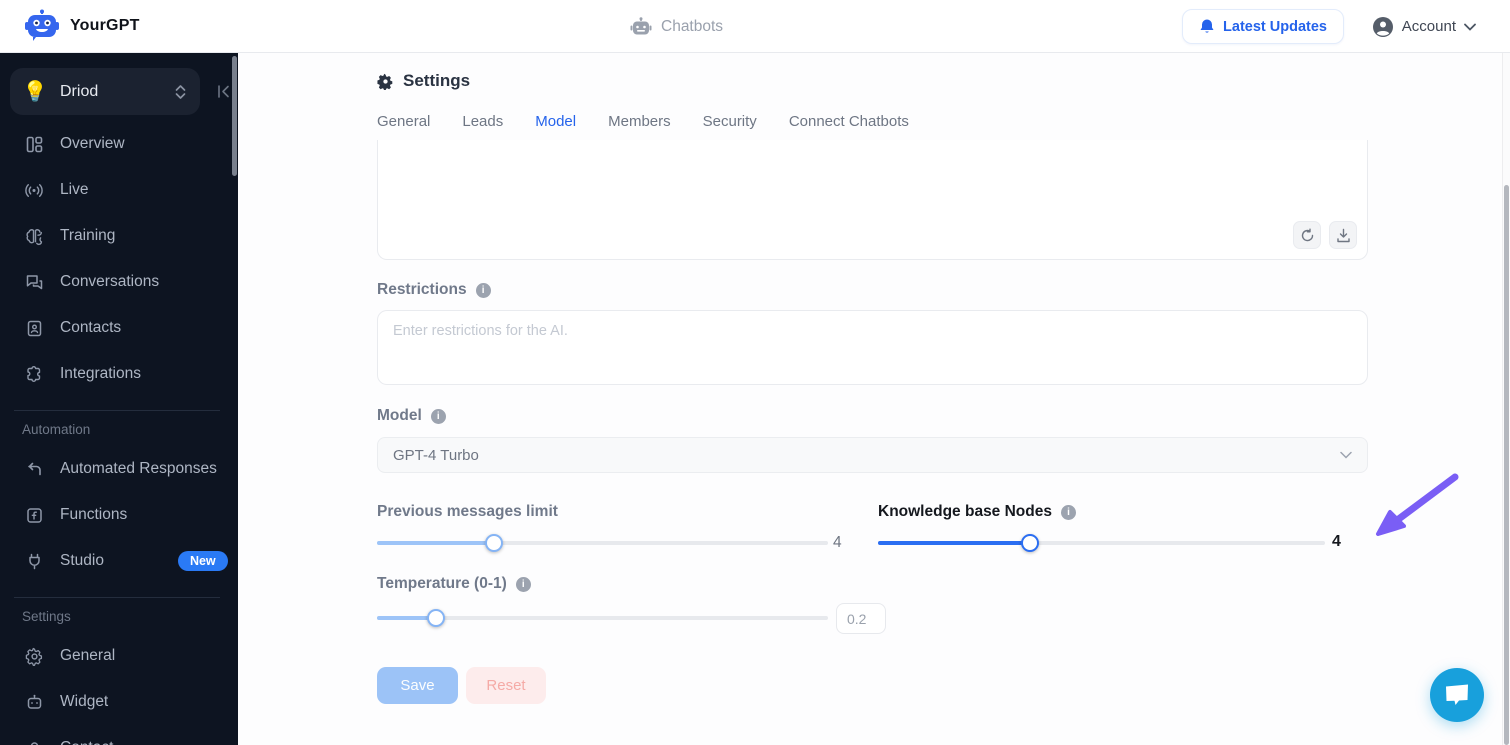 Image resolution: width=1510 pixels, height=745 pixels. I want to click on account-label: Account, so click(1428, 26).